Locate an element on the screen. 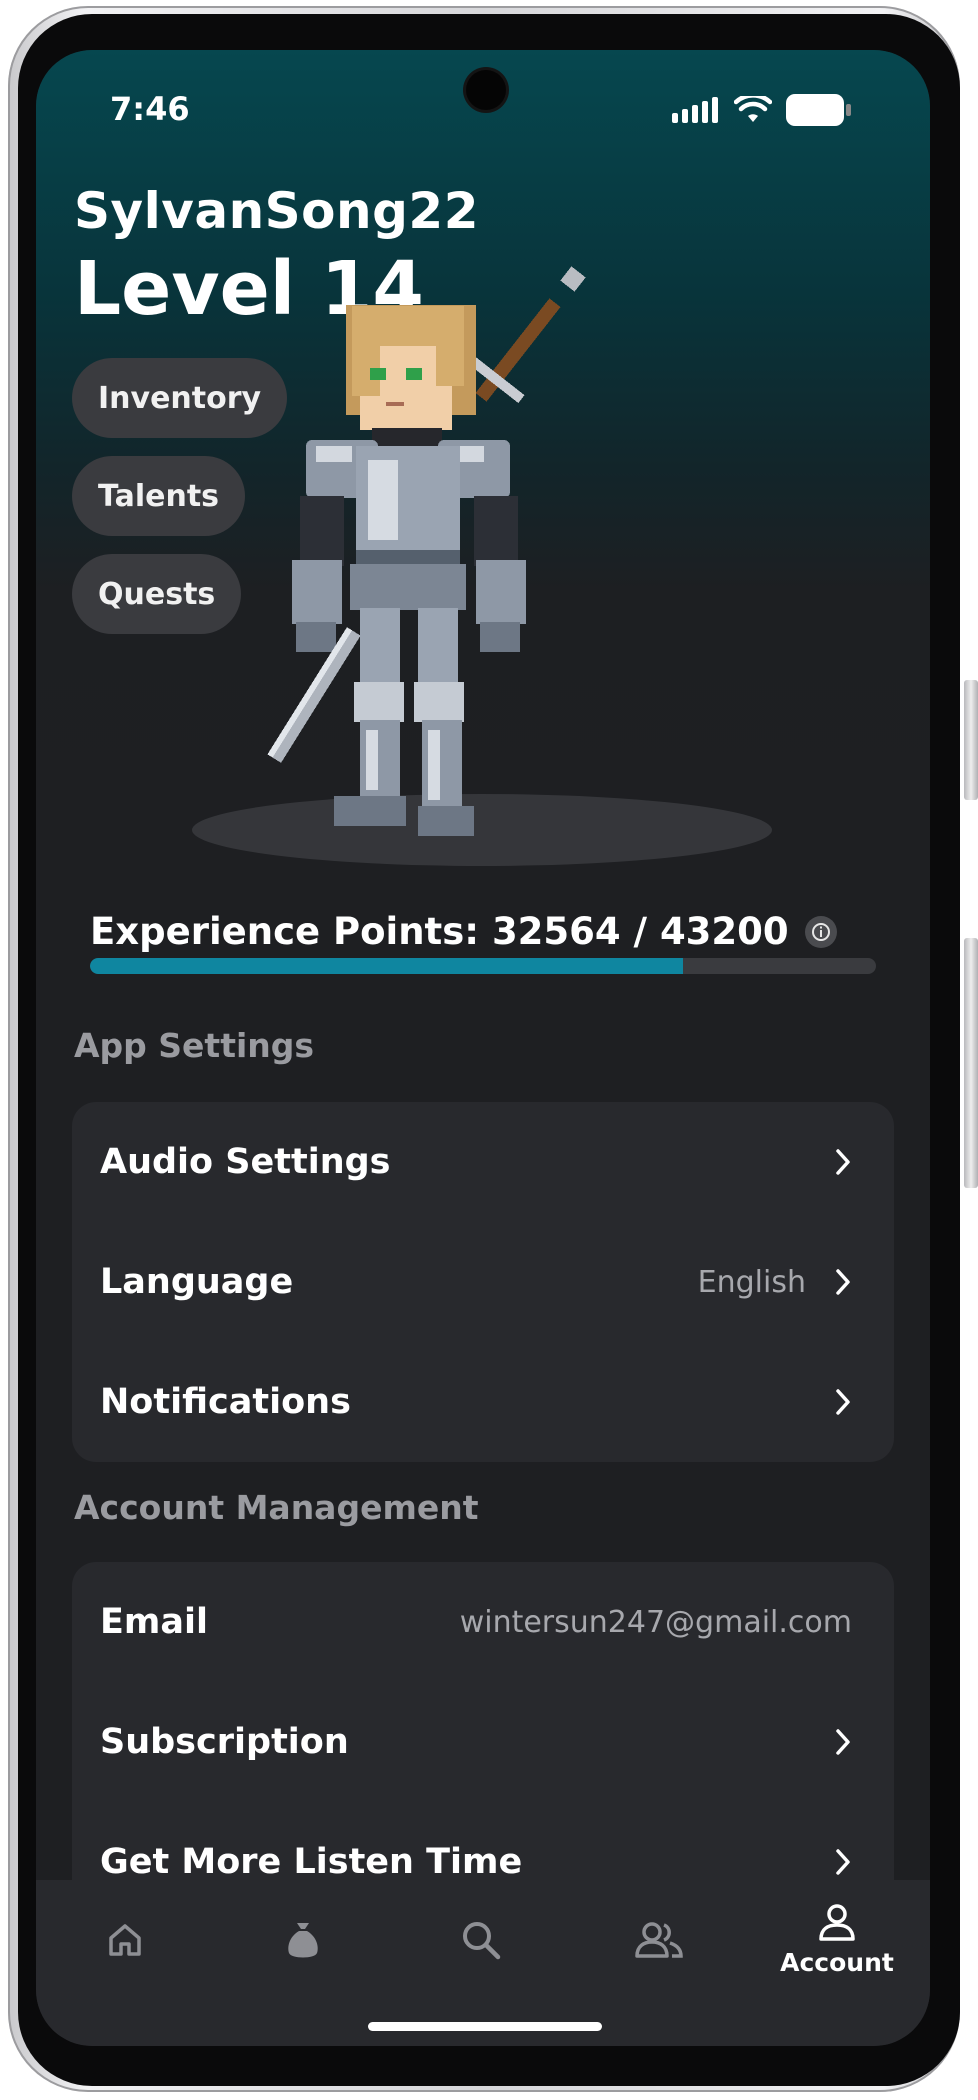 Image resolution: width=978 pixels, height=2100 pixels. notifications-label: Notifications is located at coordinates (225, 1402).